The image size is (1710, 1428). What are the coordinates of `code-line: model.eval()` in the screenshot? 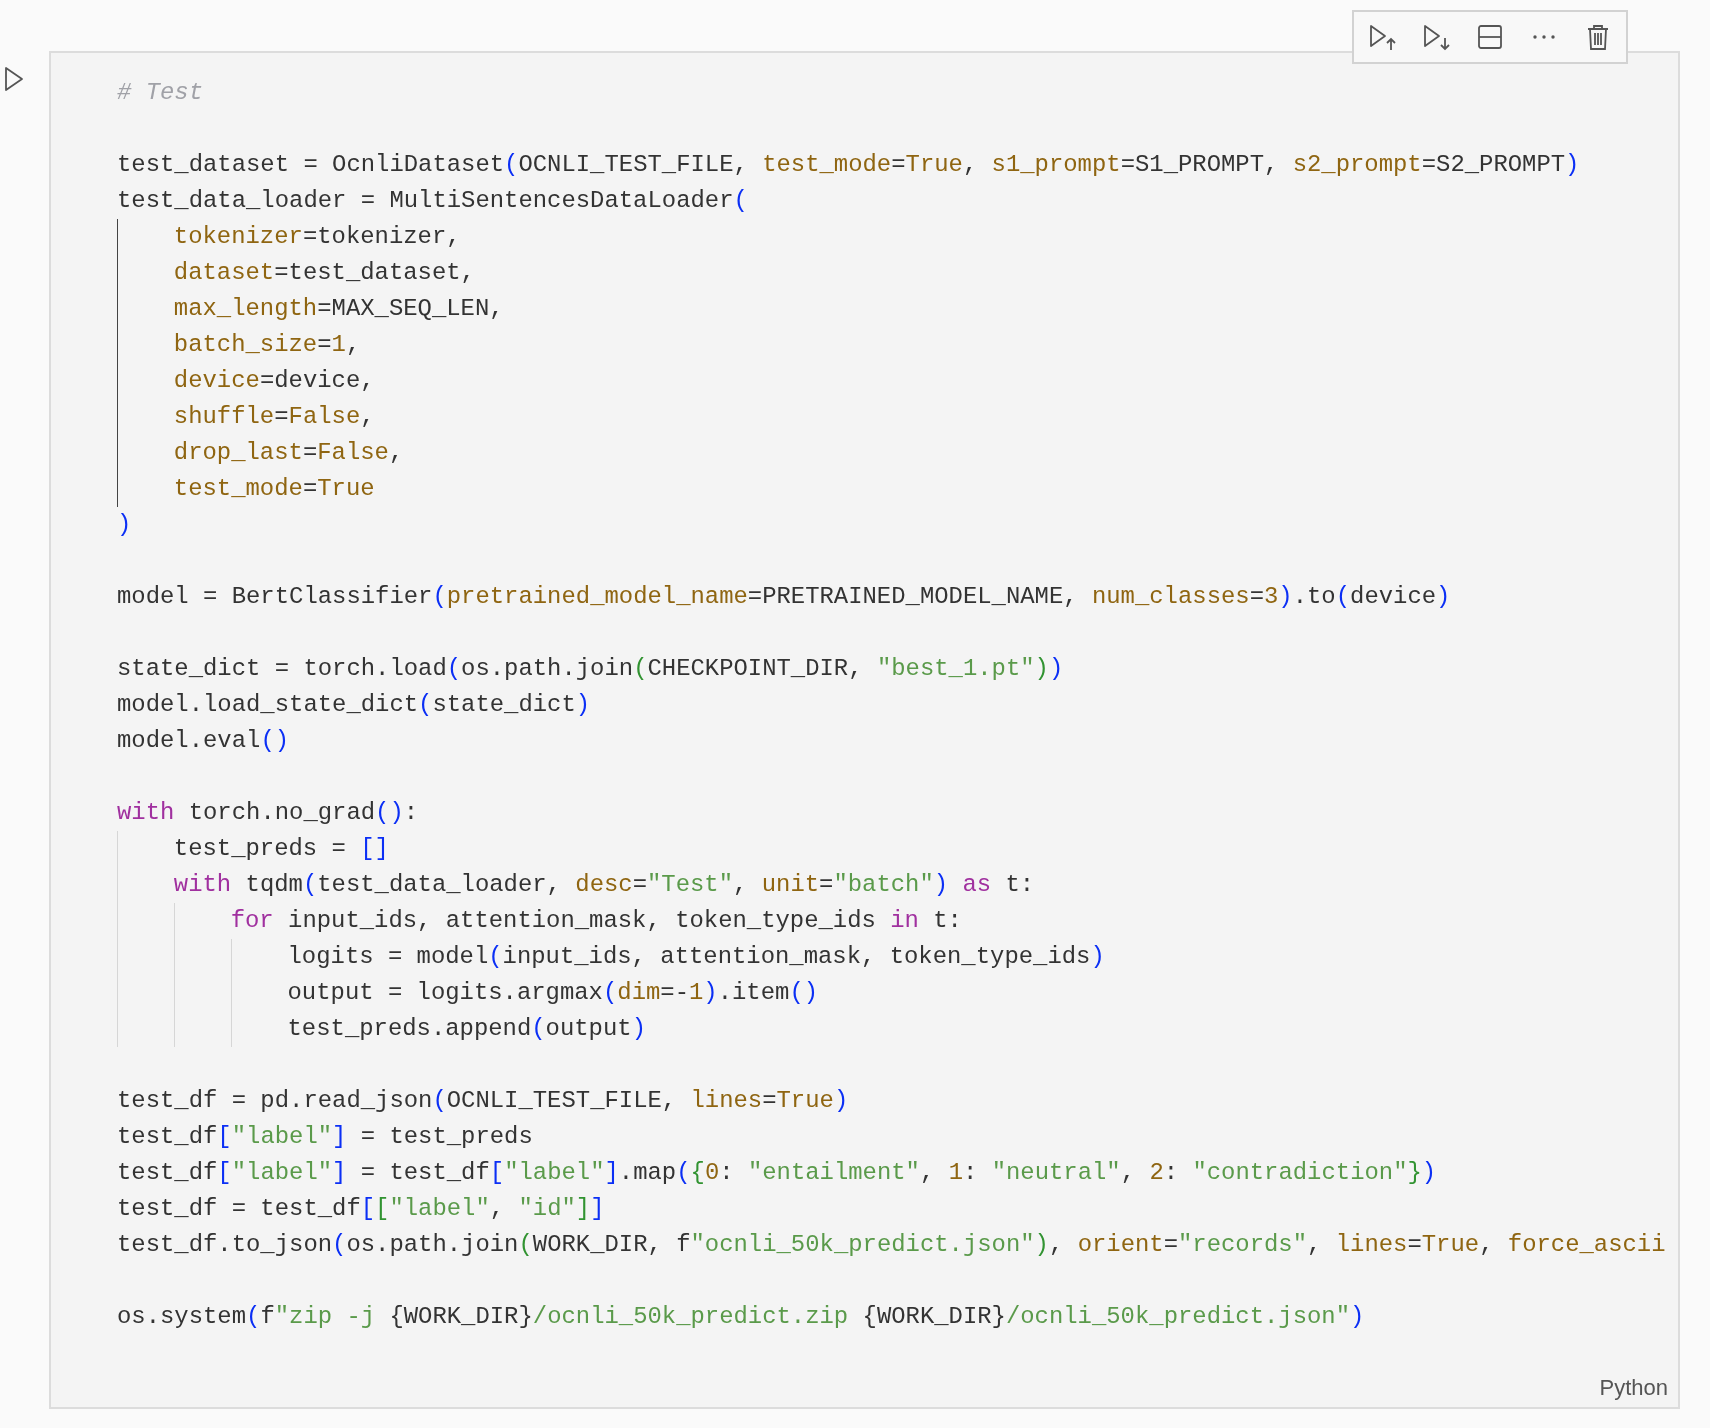 It's located at (203, 741).